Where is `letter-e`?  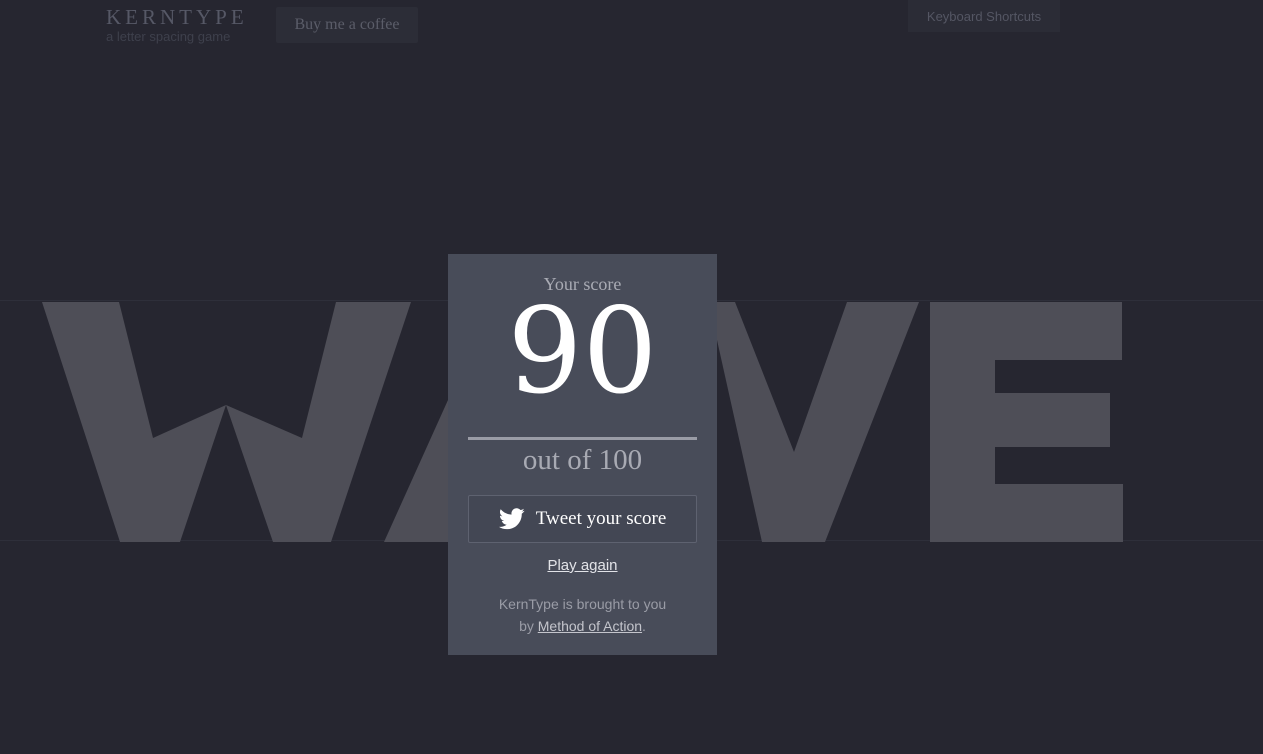 letter-e is located at coordinates (1026, 422).